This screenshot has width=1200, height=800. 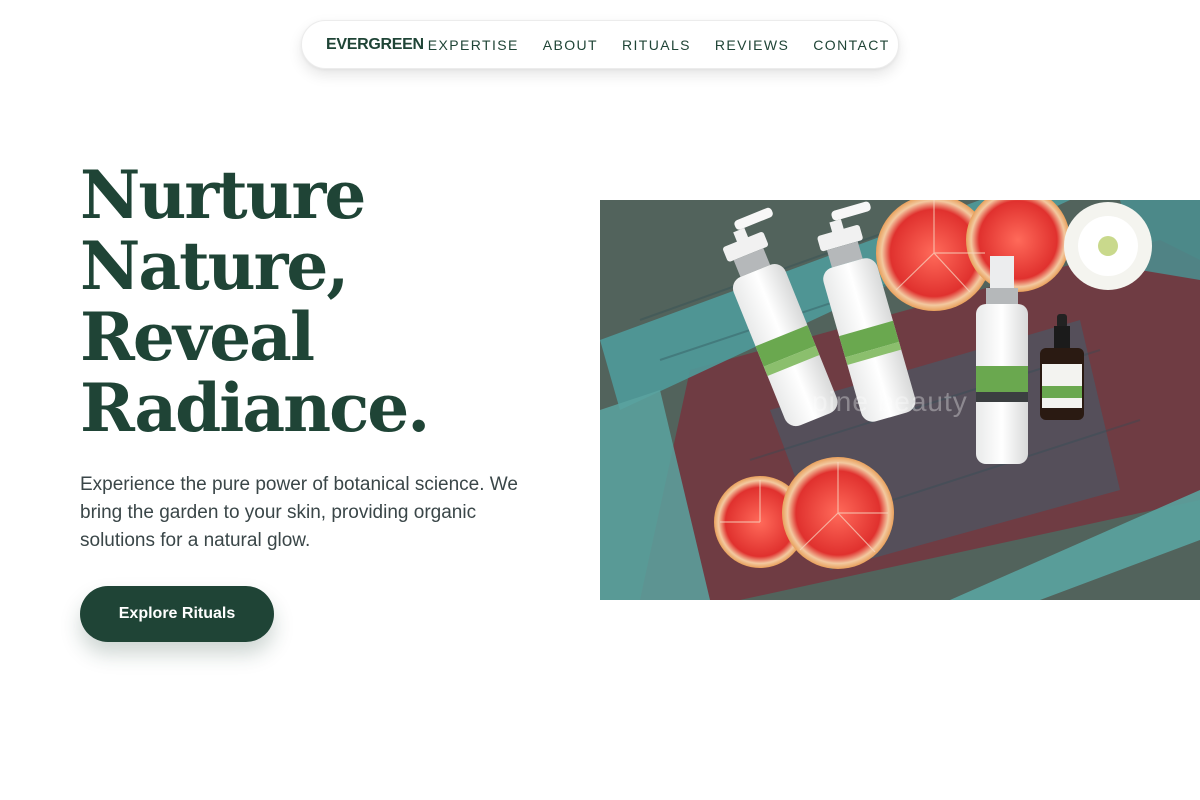 What do you see at coordinates (214, 266) in the screenshot?
I see `hero-title-line: Nature,` at bounding box center [214, 266].